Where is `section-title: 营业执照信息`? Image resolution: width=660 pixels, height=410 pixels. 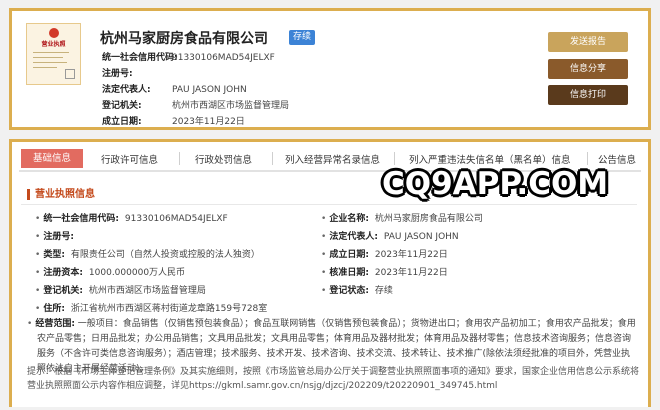 section-title: 营业执照信息 is located at coordinates (61, 194).